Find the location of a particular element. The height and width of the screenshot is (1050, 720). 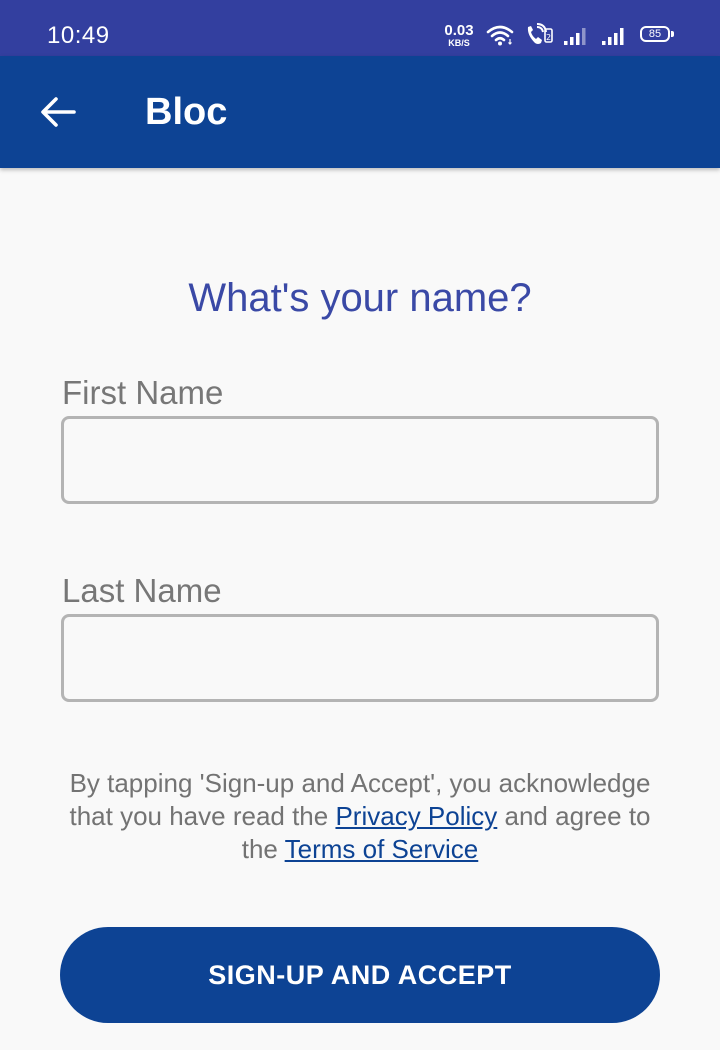

svg-text: 2 is located at coordinates (548, 37).